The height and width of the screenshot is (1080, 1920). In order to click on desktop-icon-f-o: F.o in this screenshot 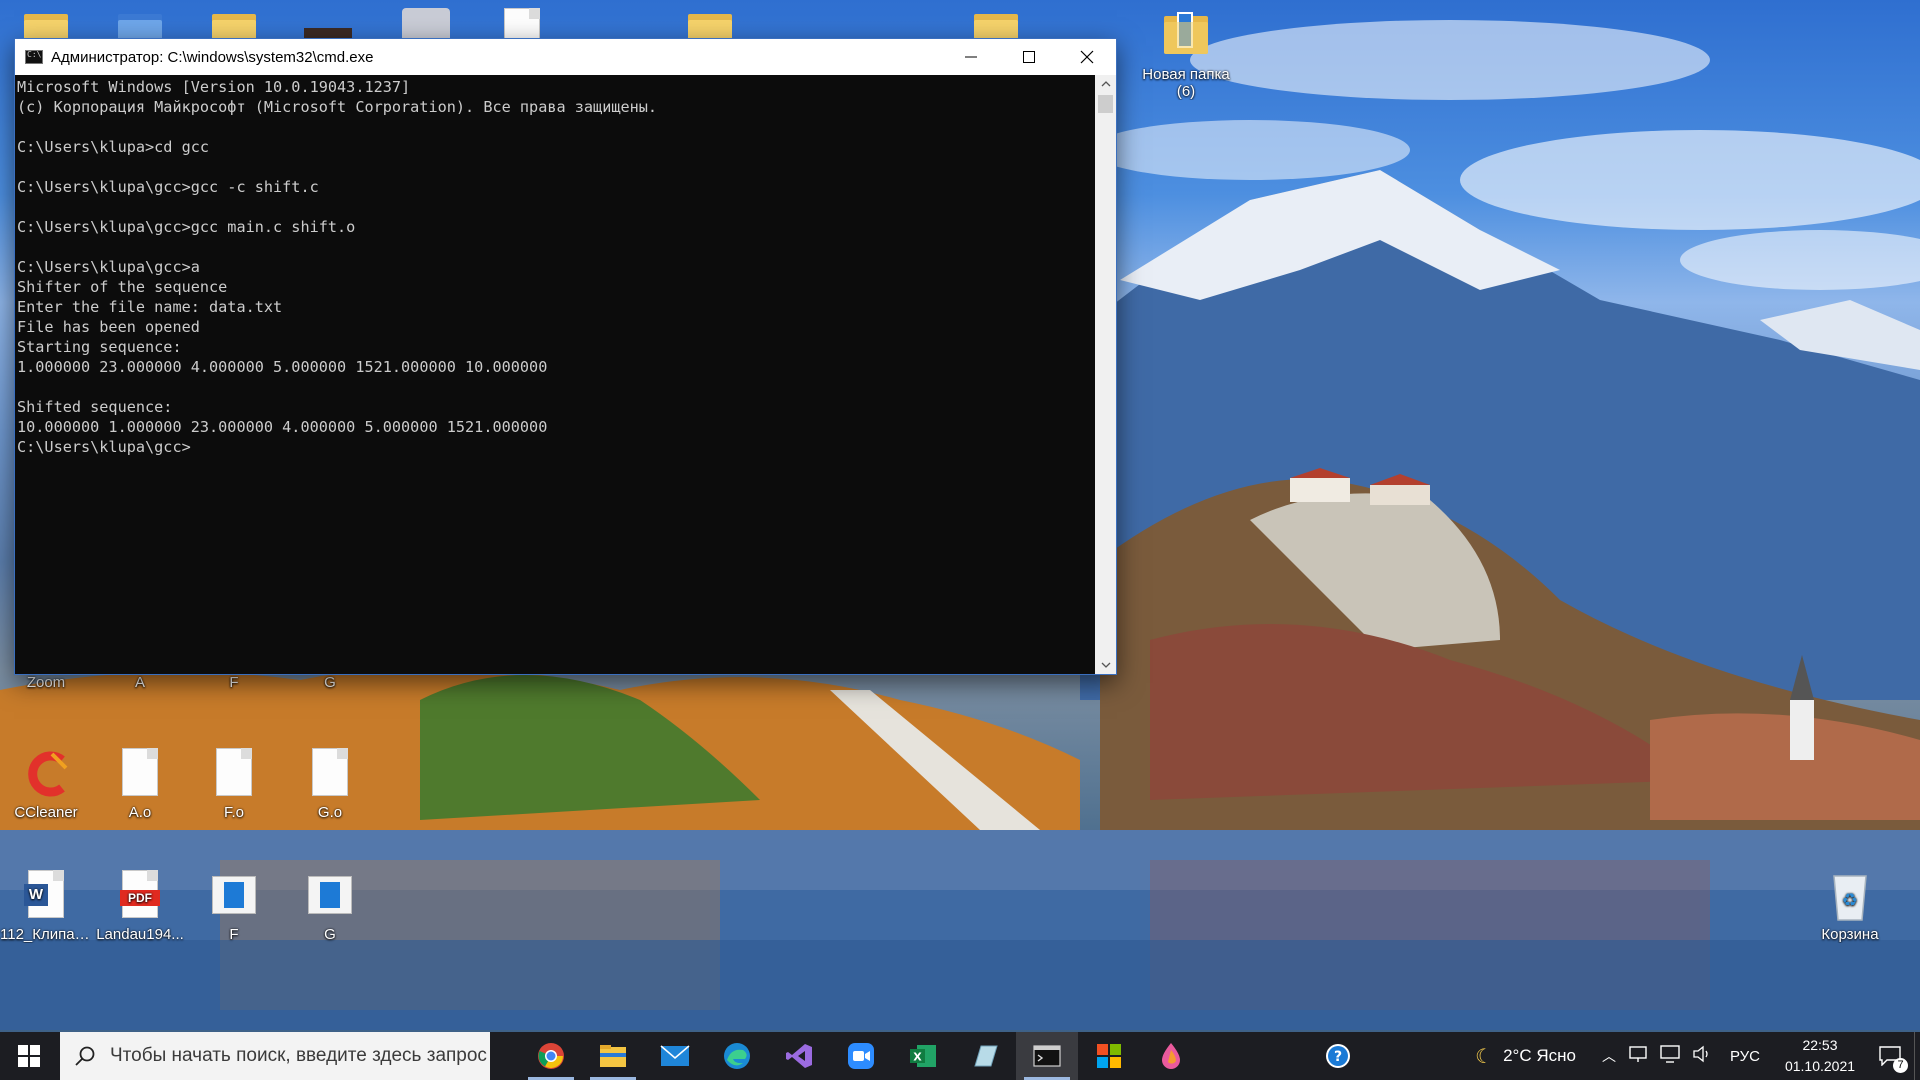, I will do `click(234, 784)`.